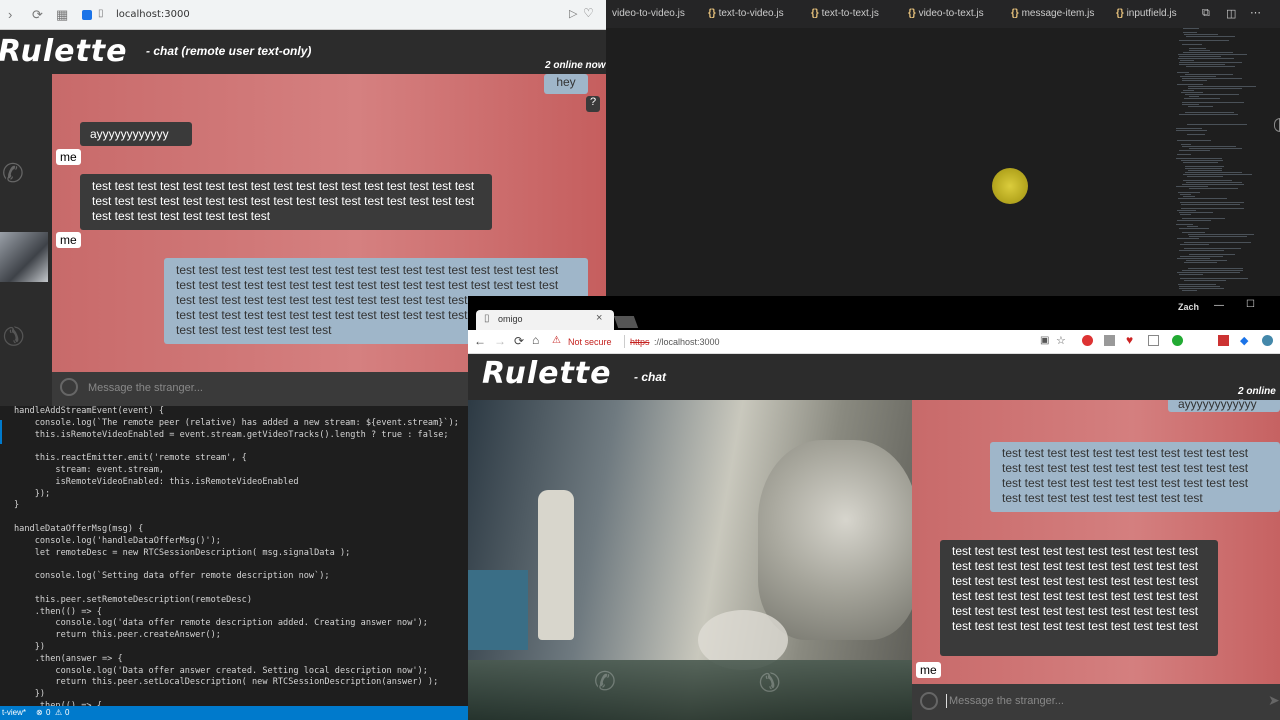 This screenshot has width=1280, height=720. Describe the element at coordinates (236, 471) in the screenshot. I see `code-line: stream: event.stream,` at that location.